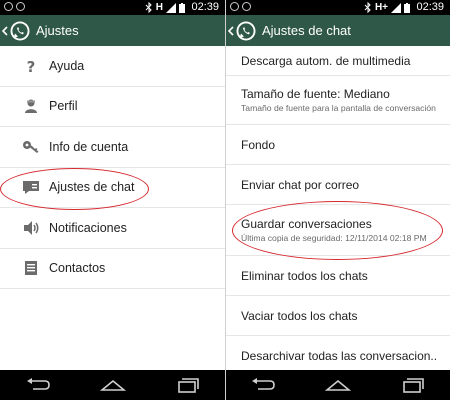 This screenshot has width=450, height=400. I want to click on menu-item-info-cuenta: Info de cuenta, so click(112, 147).